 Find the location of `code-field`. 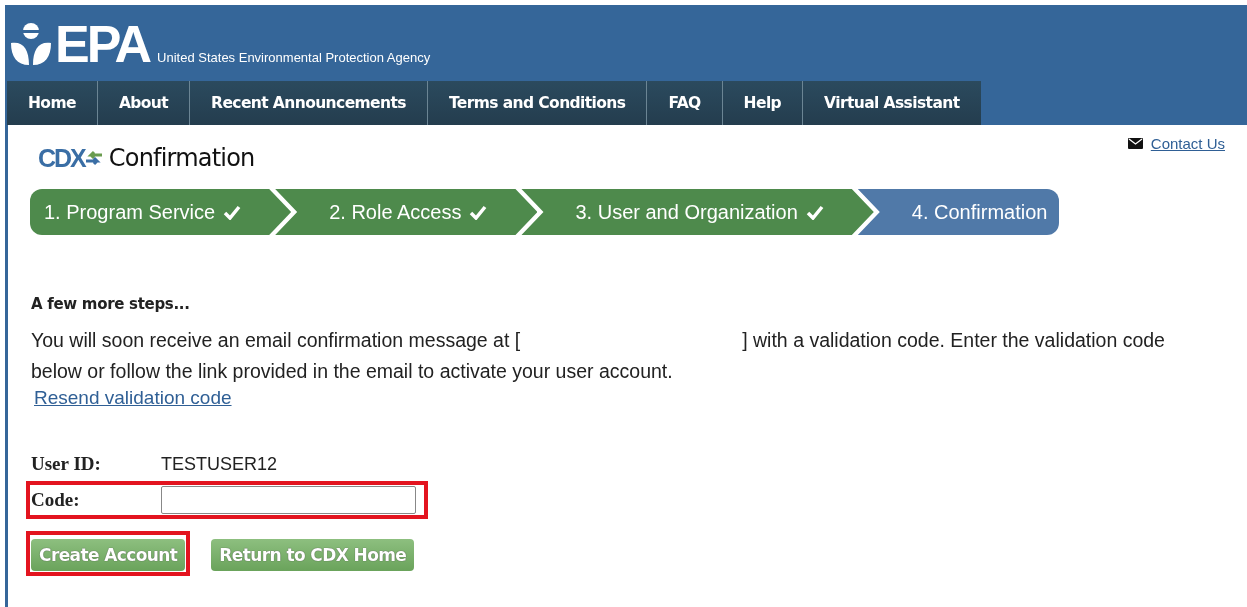

code-field is located at coordinates (288, 500).